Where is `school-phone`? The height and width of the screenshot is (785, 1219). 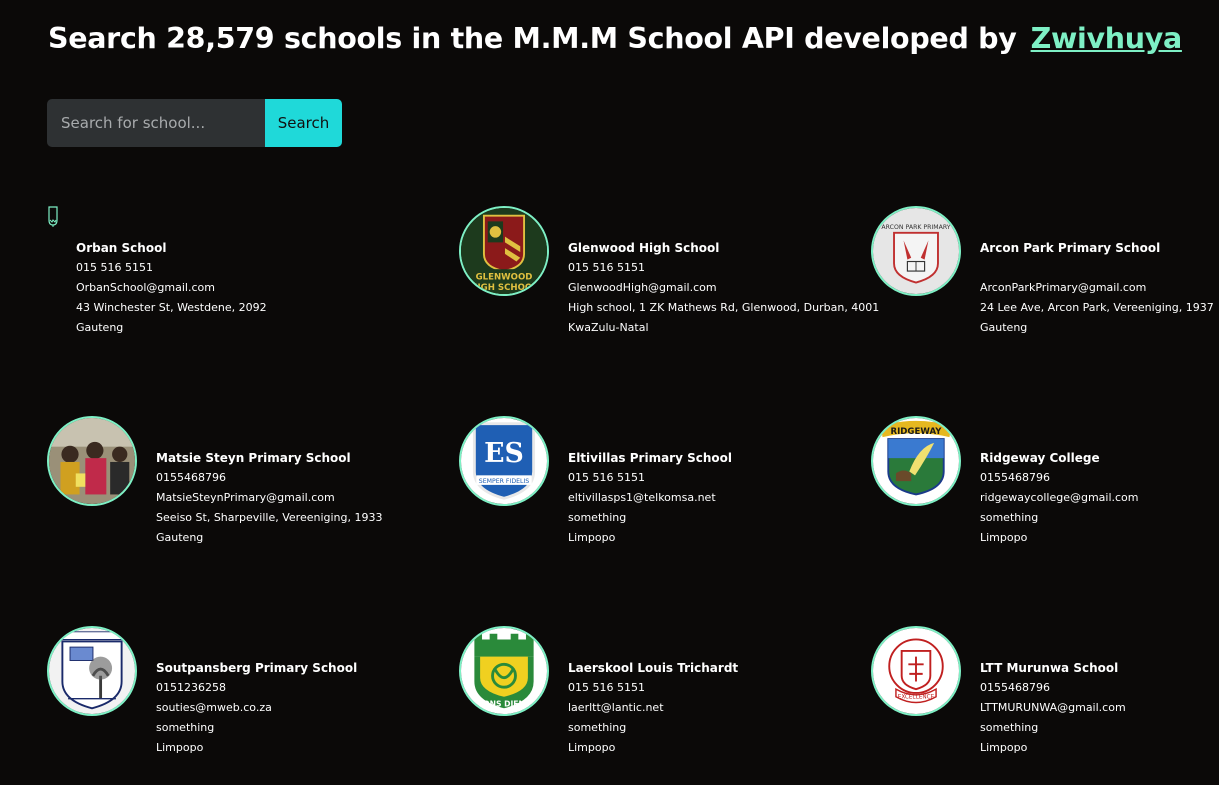 school-phone is located at coordinates (1097, 268).